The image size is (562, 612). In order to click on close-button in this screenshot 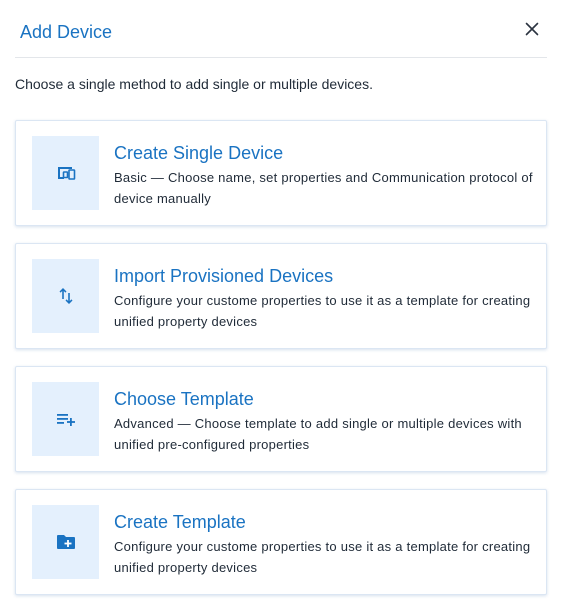, I will do `click(532, 29)`.